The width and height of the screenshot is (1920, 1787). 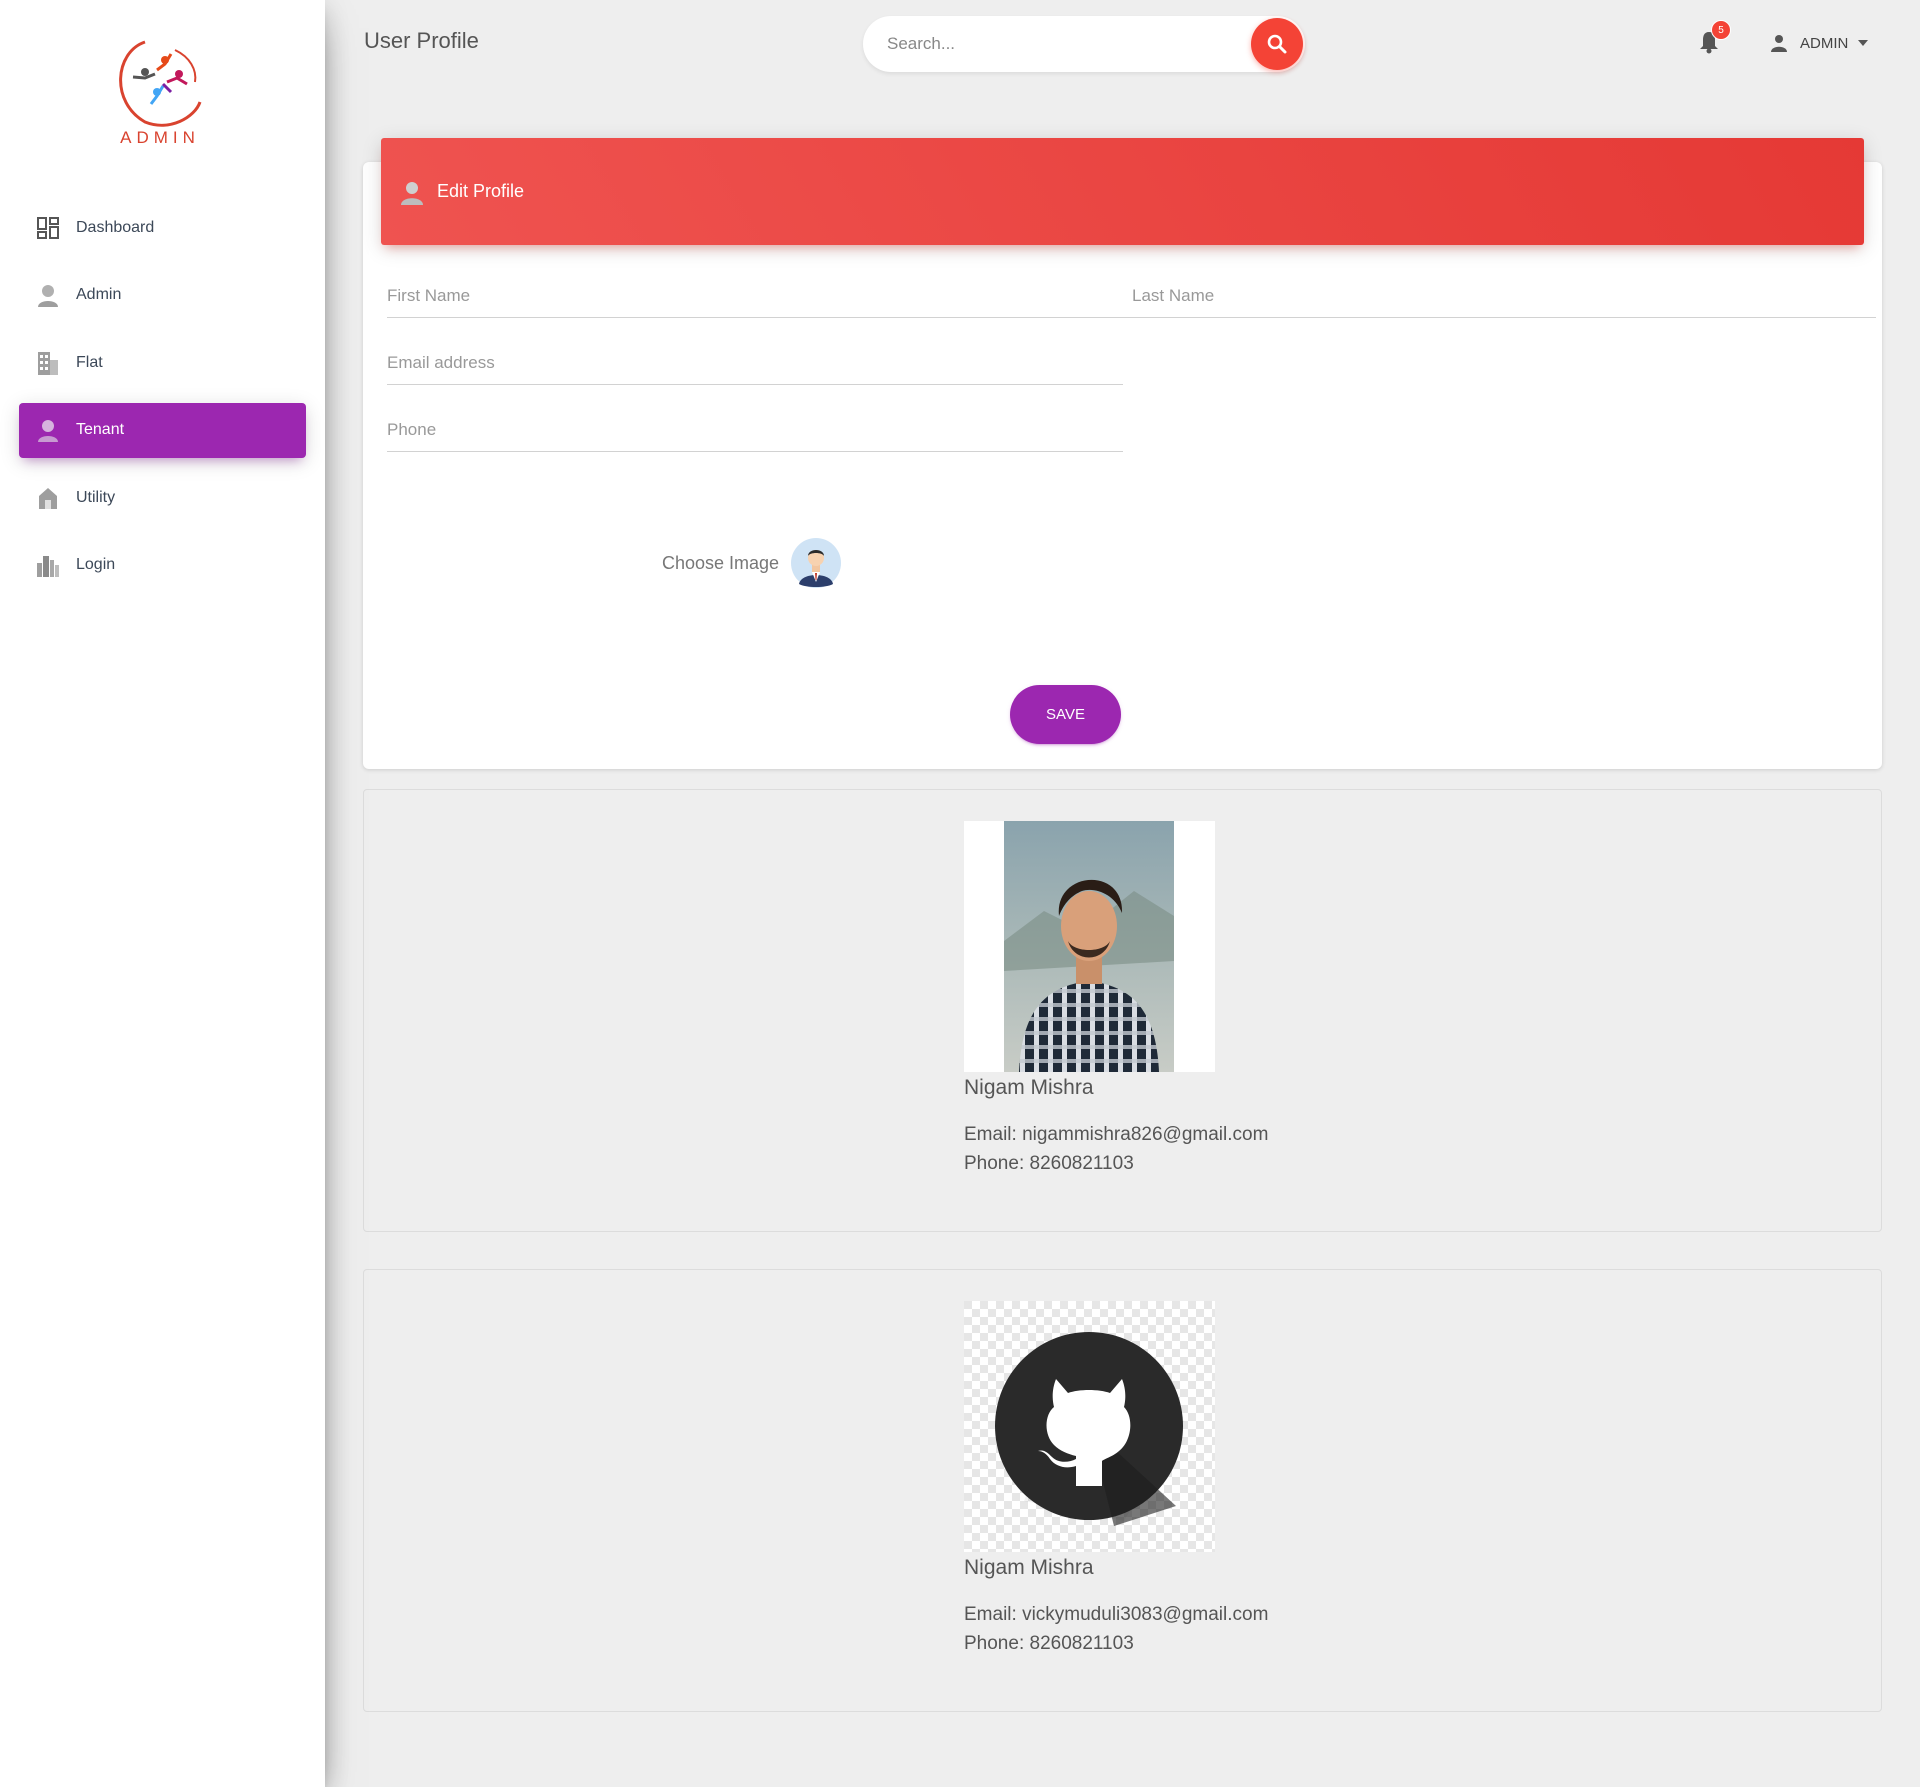 I want to click on app-logo: ADMIN, so click(x=160, y=92).